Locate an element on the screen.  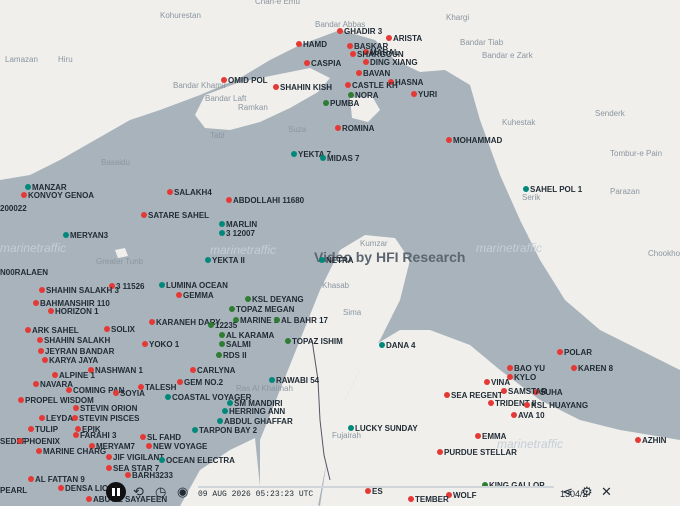
ship-marker: TARPON BAY 2 is located at coordinates (225, 430).